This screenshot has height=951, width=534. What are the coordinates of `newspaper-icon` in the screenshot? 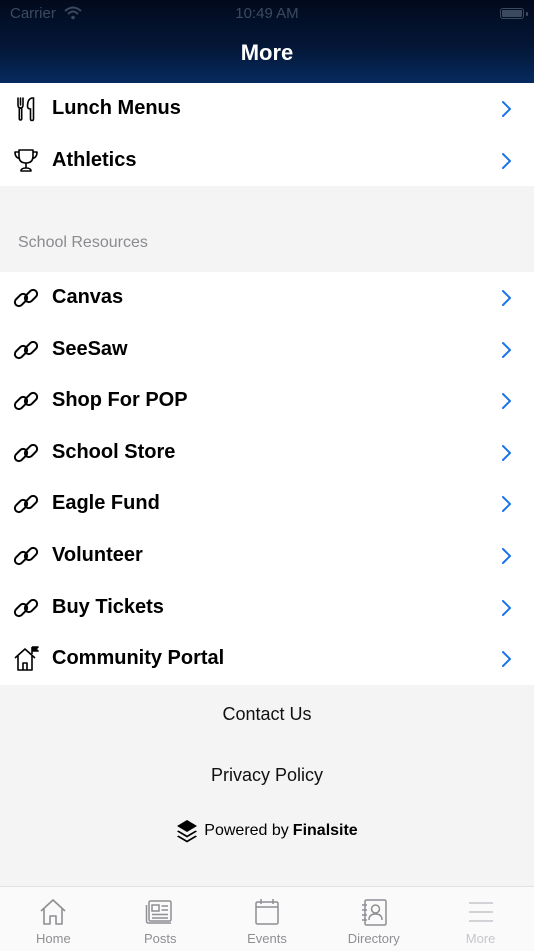 It's located at (158, 912).